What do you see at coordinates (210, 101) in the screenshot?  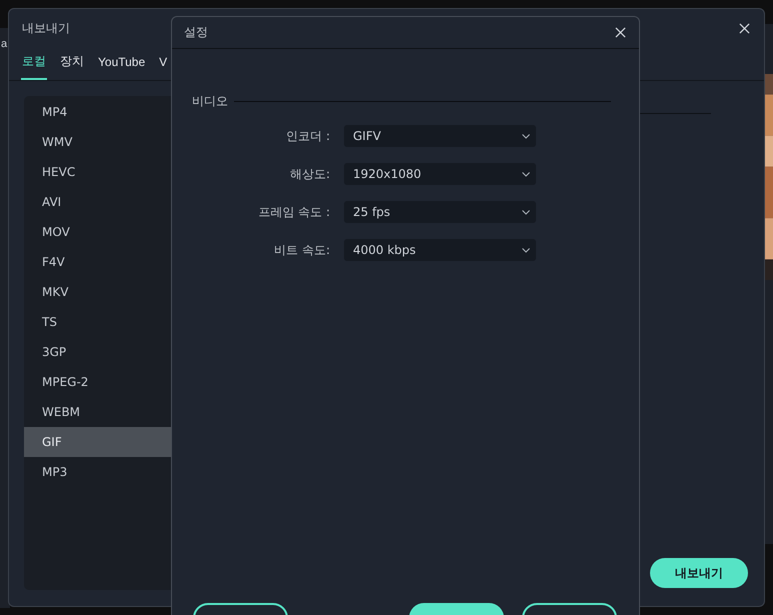 I see `section-title: 비디오` at bounding box center [210, 101].